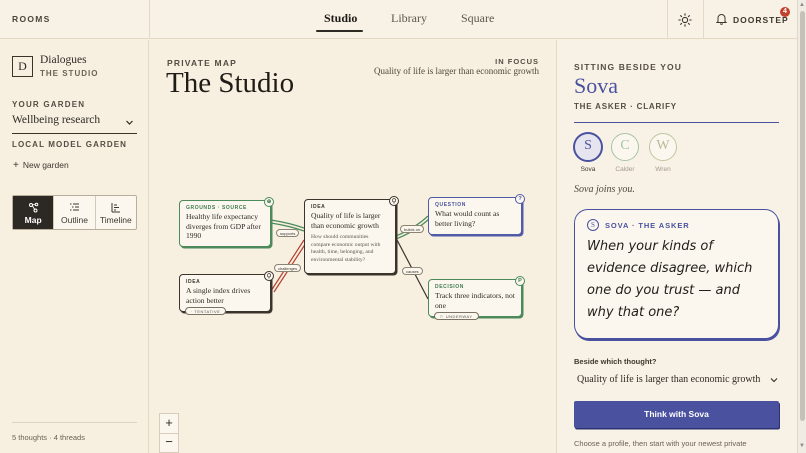 The image size is (806, 453). Describe the element at coordinates (56, 120) in the screenshot. I see `garden-select-value: Wellbeing research` at that location.